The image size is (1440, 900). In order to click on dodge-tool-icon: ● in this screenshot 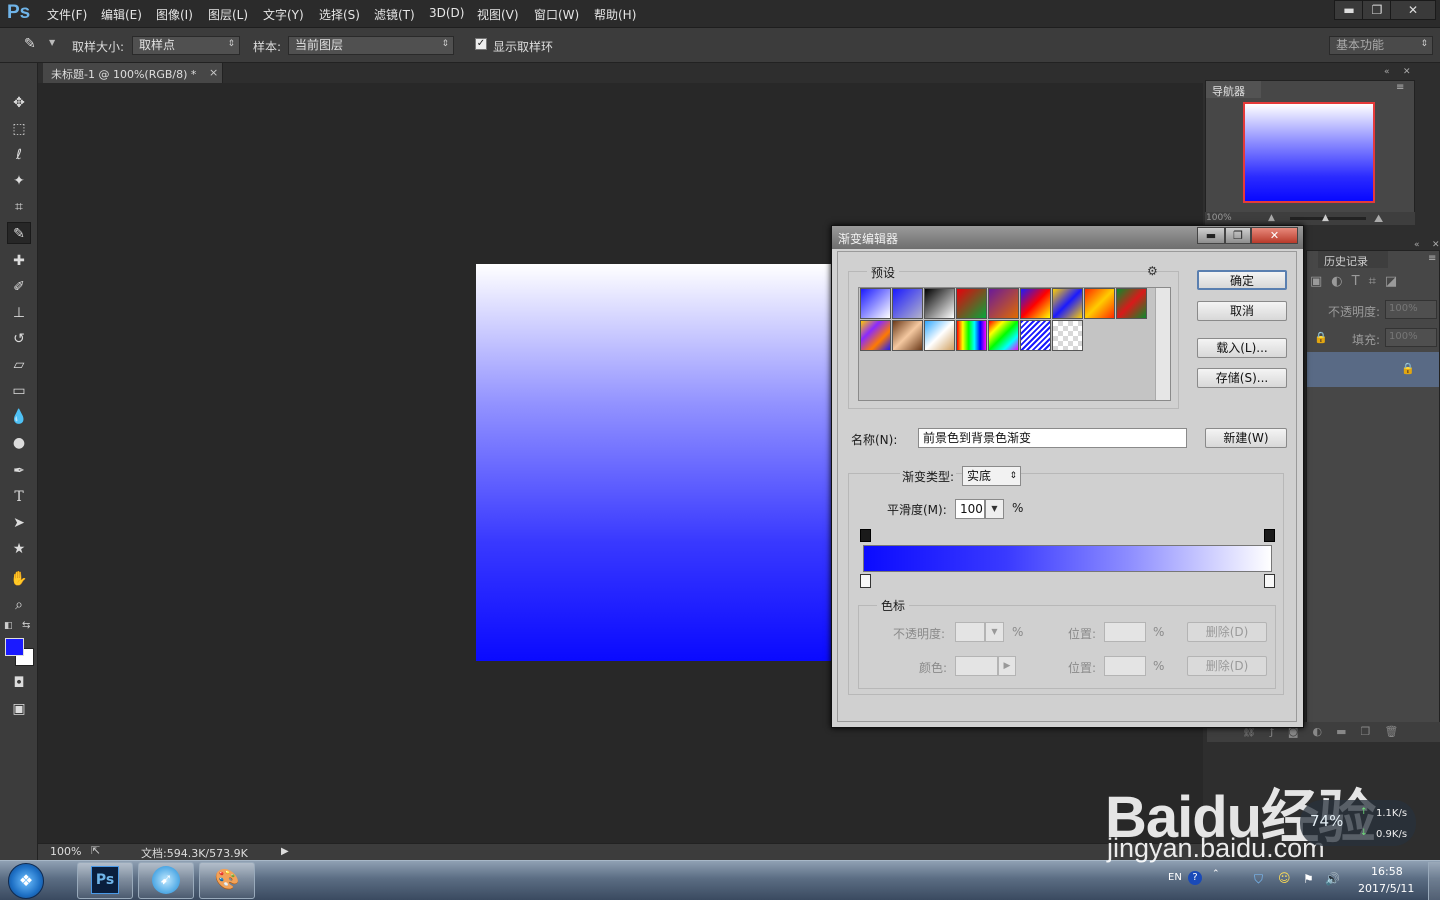, I will do `click(19, 443)`.